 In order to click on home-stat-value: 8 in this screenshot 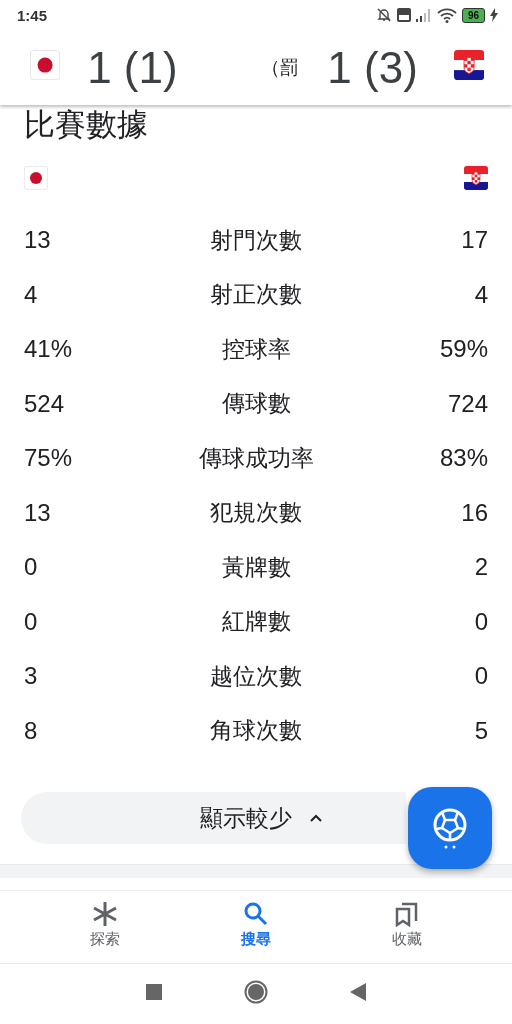, I will do `click(31, 730)`.